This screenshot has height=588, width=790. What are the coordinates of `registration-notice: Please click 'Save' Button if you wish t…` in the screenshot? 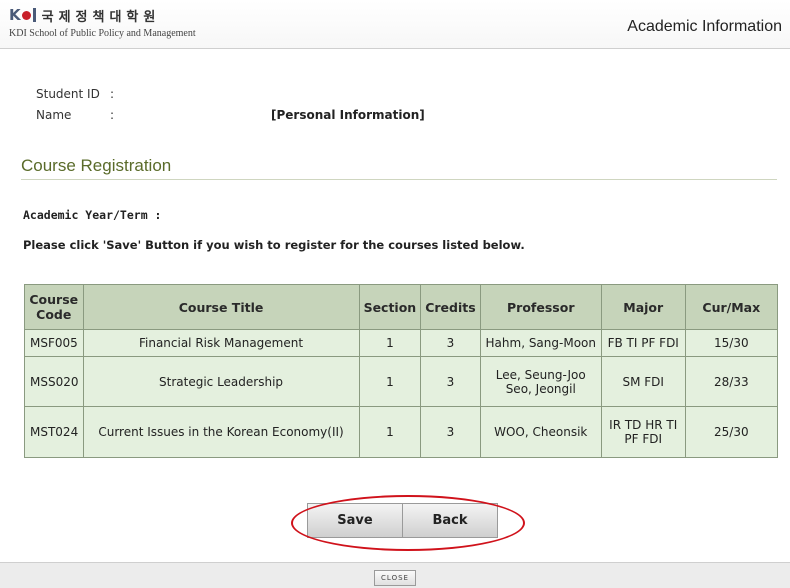 It's located at (274, 245).